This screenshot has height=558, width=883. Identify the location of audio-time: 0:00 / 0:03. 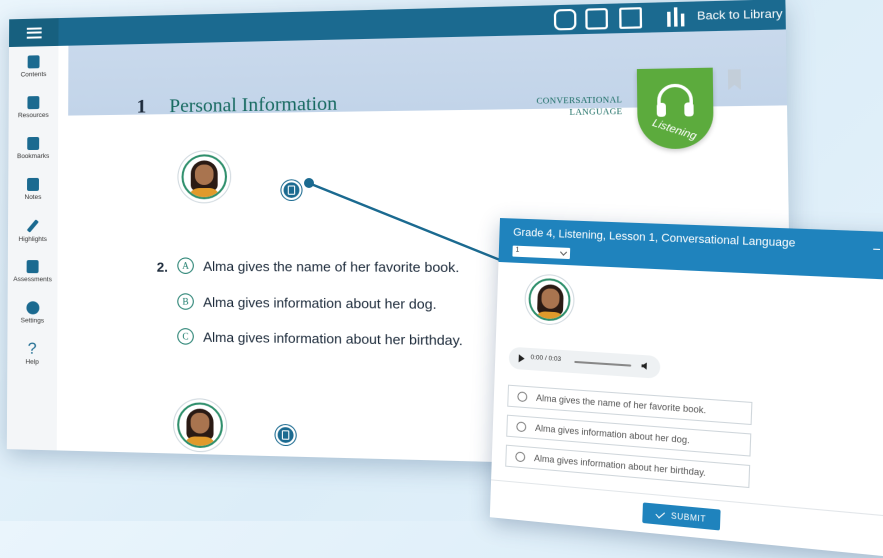
(546, 359).